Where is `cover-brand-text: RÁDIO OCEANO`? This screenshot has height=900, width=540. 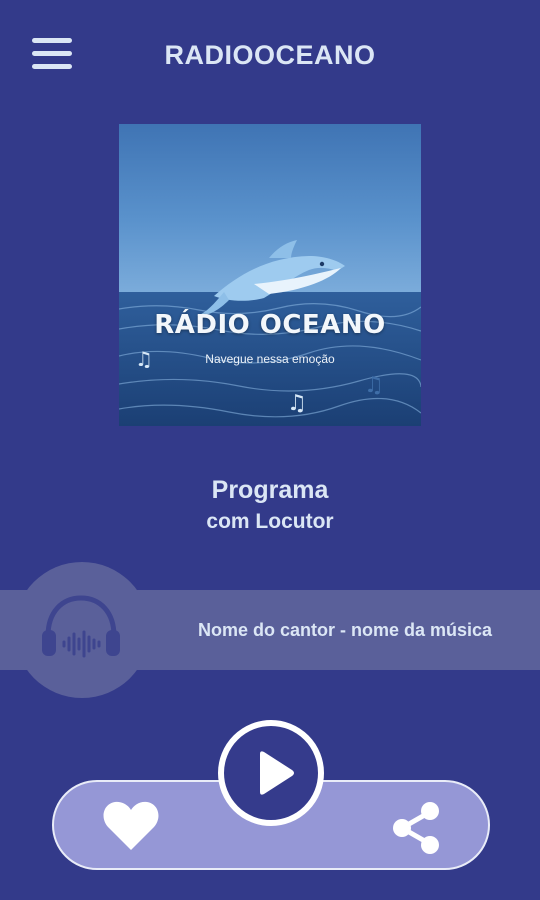 cover-brand-text: RÁDIO OCEANO is located at coordinates (270, 325).